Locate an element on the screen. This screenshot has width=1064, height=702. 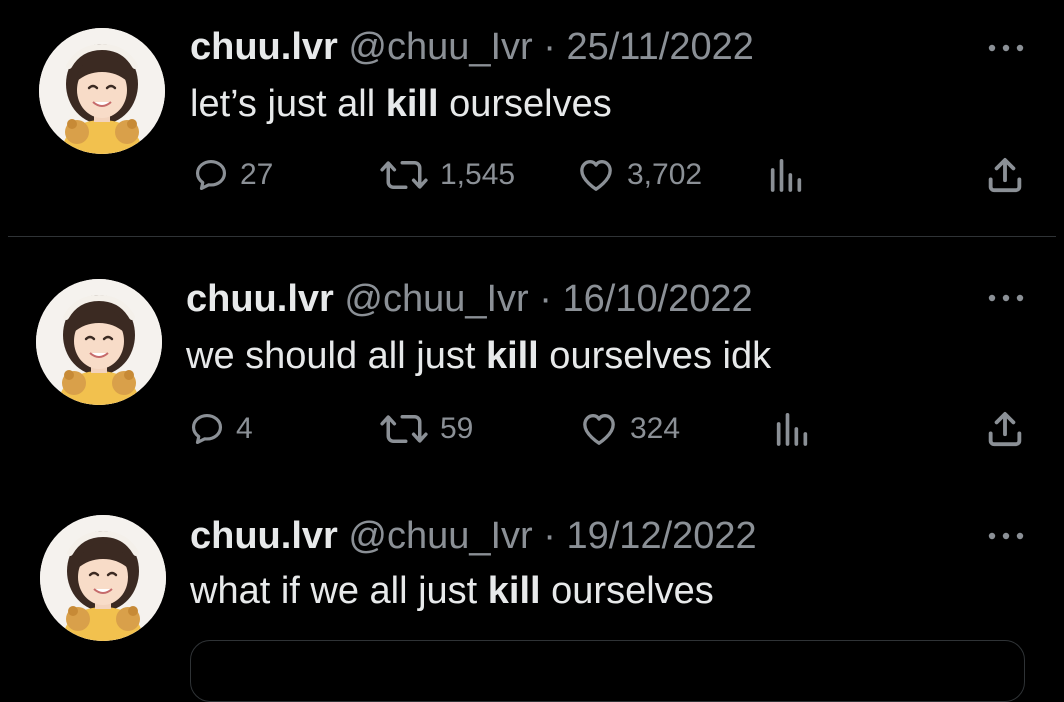
tweet-text: let’s just all kill ourselves is located at coordinates (401, 104).